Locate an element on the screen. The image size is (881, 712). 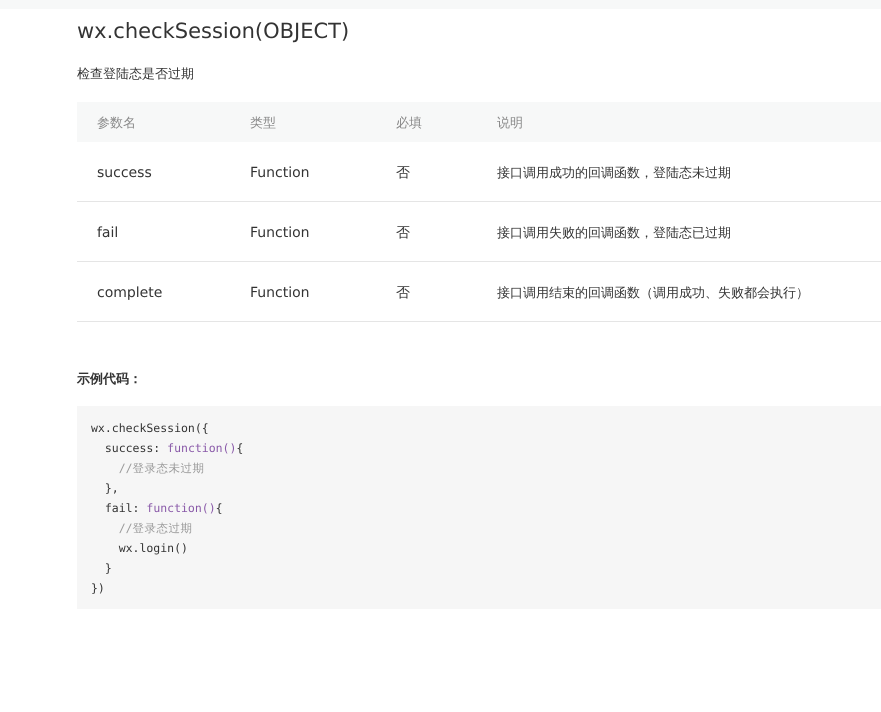
column-header: 类型 is located at coordinates (263, 123).